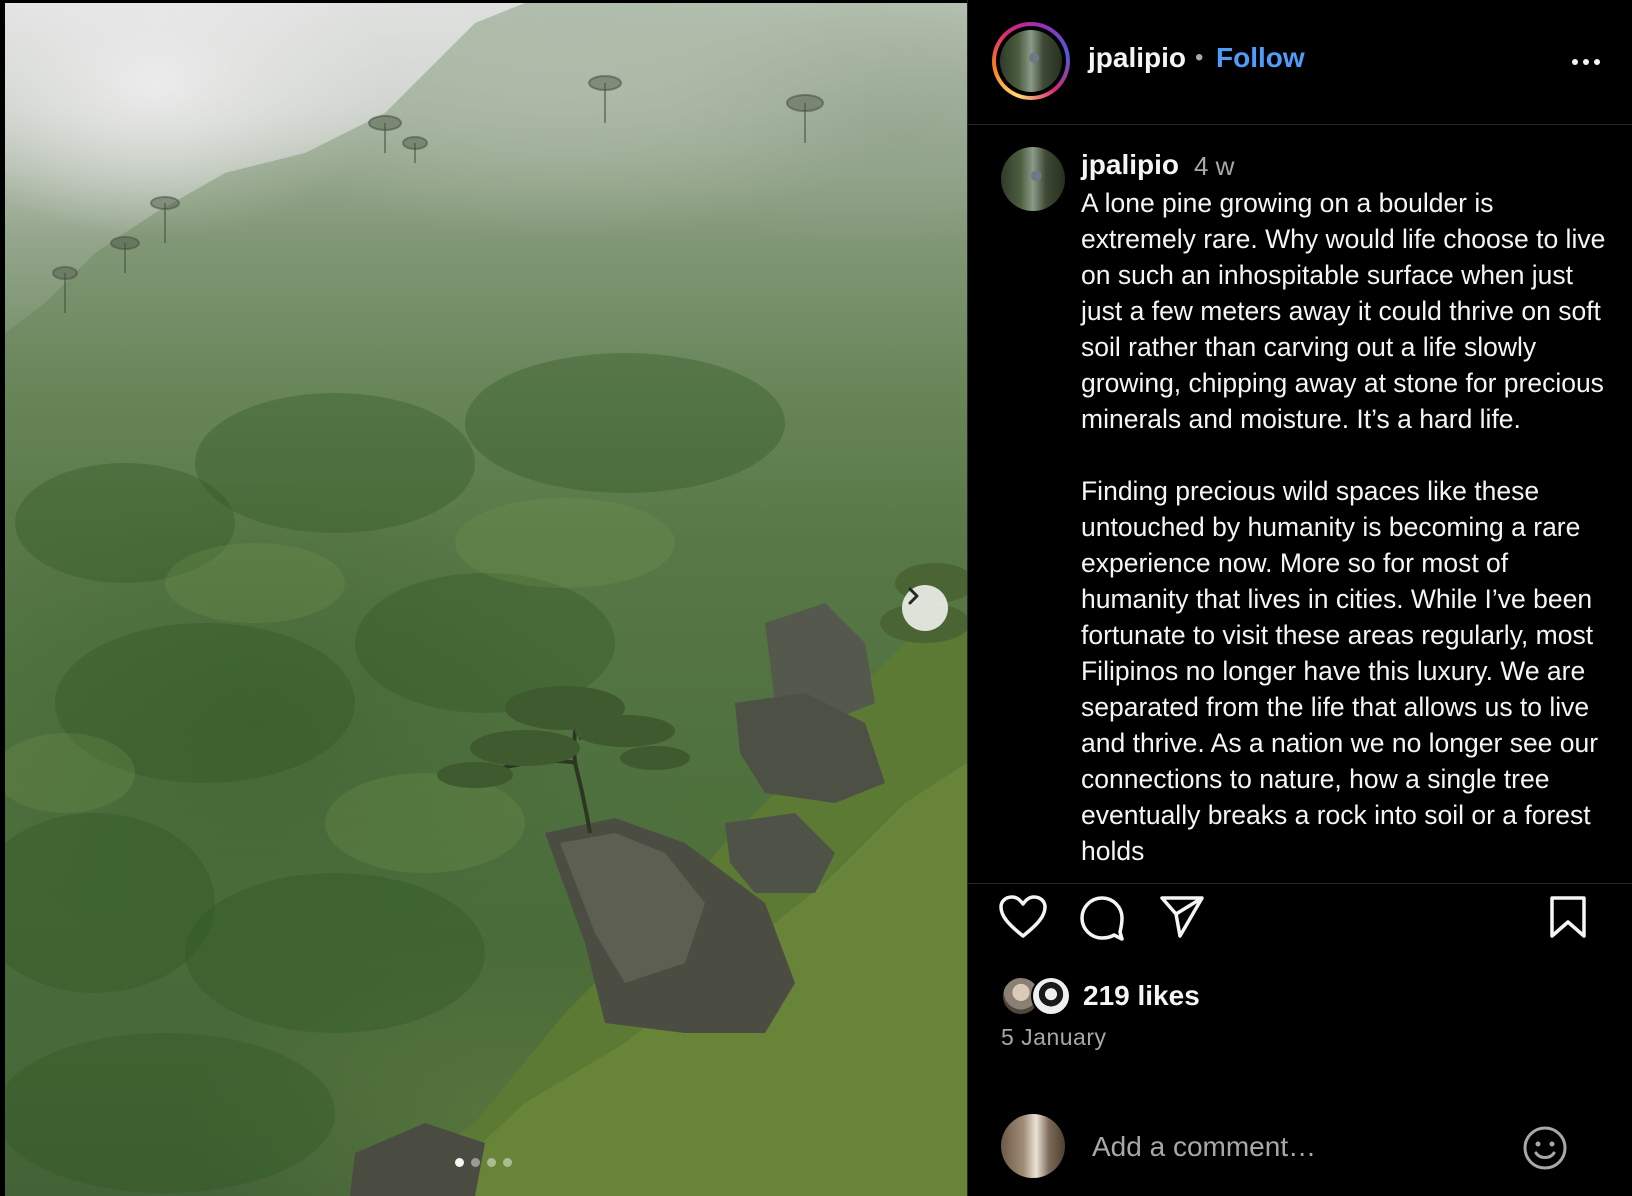  Describe the element at coordinates (1260, 58) in the screenshot. I see `follow-button: Follow` at that location.